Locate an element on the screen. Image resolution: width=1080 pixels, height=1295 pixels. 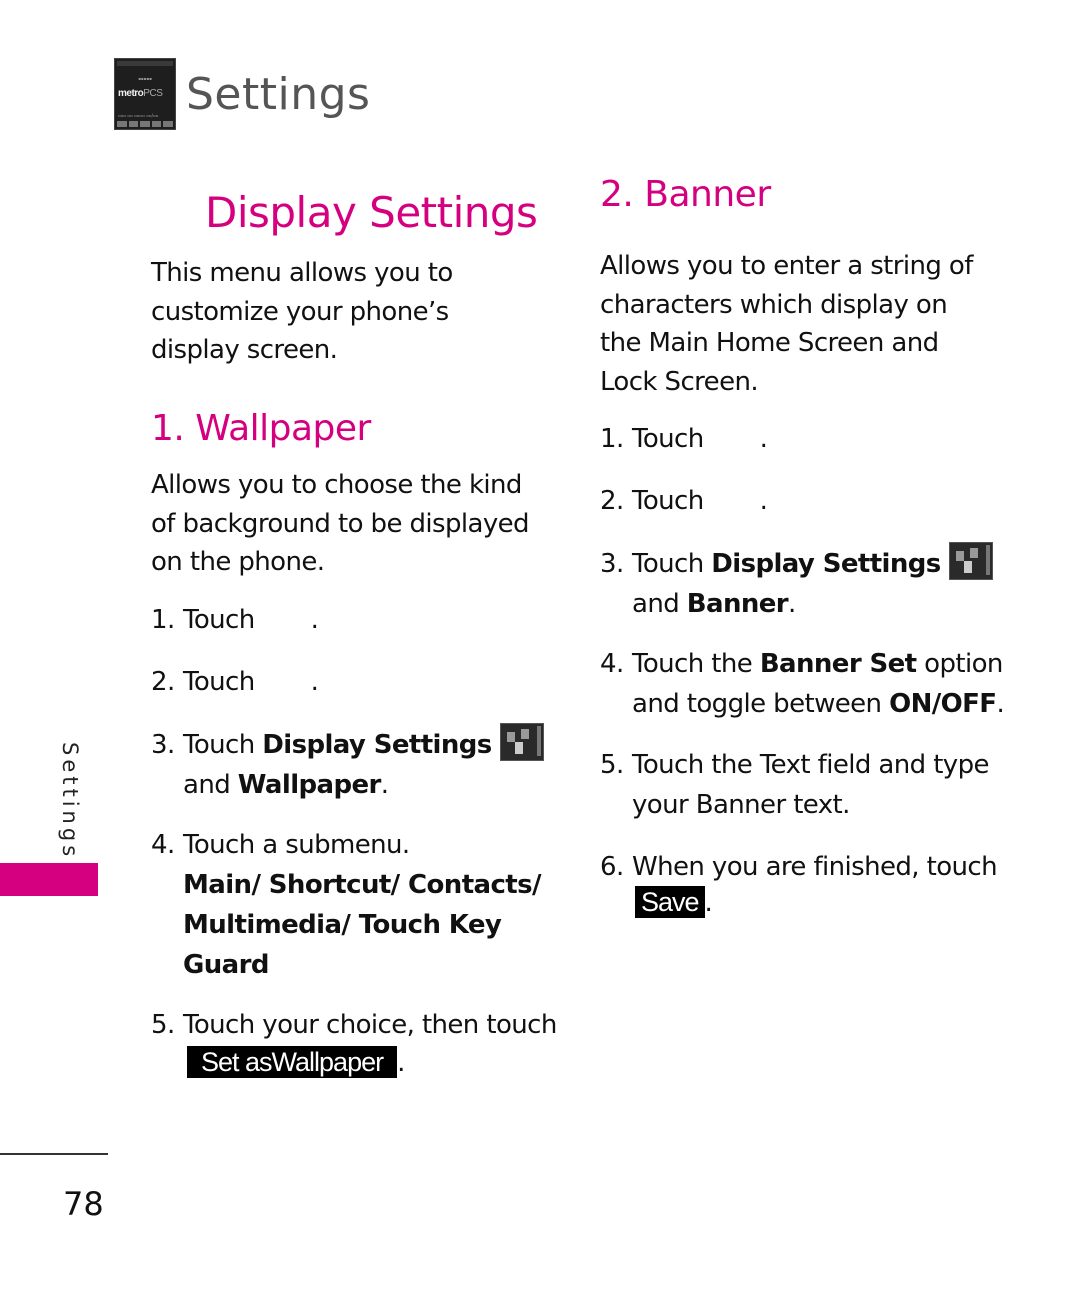
phone-date-text: ▫▫▫ ▫▫ ▫▫▫▫ ▫▫/▫▫ is located at coordinates (138, 115).